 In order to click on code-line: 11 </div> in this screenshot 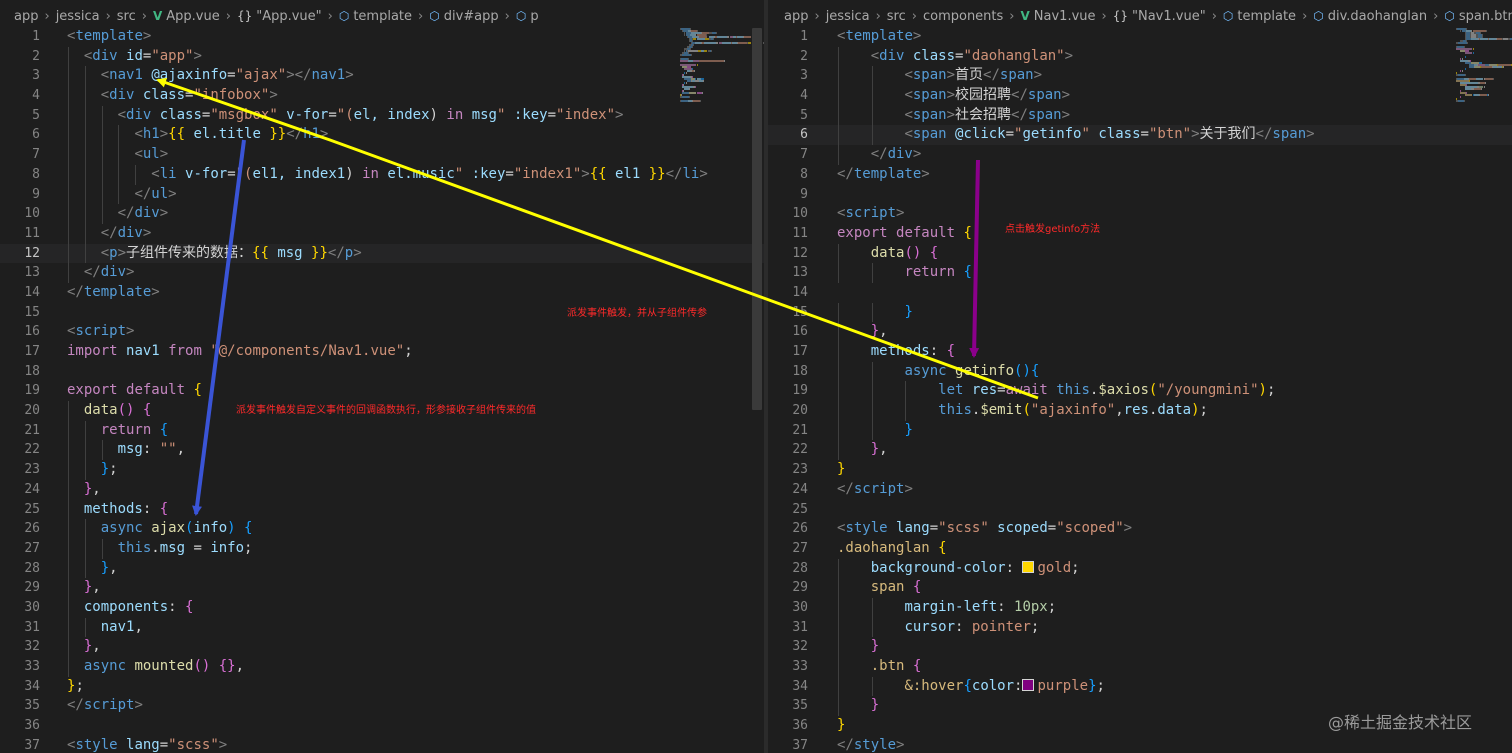, I will do `click(382, 233)`.